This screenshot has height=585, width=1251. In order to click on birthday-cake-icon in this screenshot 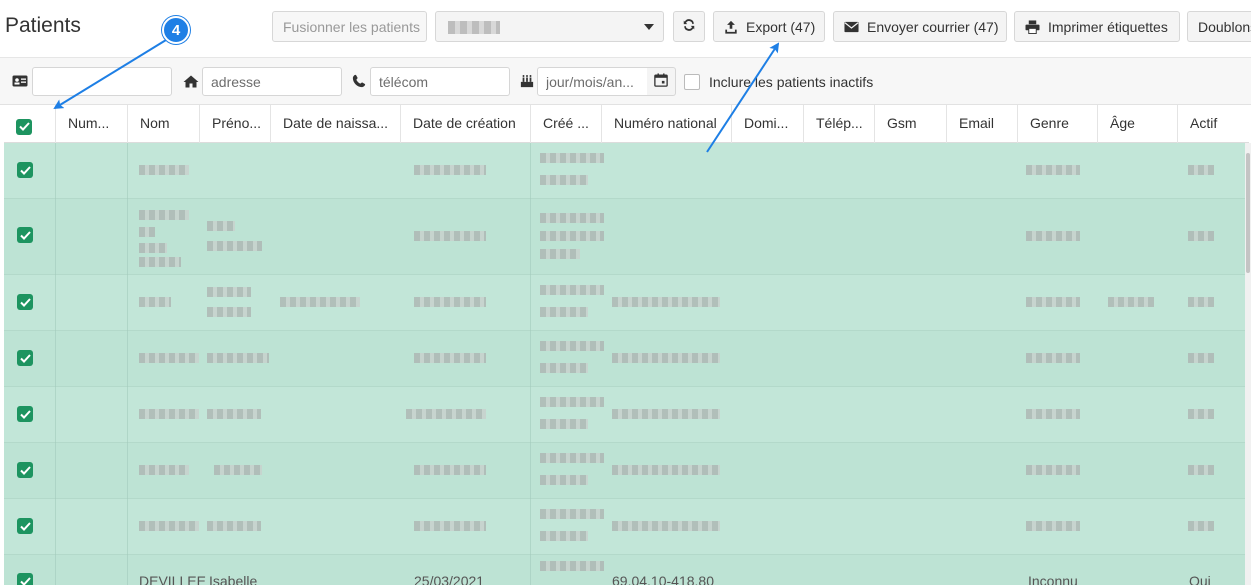, I will do `click(527, 81)`.